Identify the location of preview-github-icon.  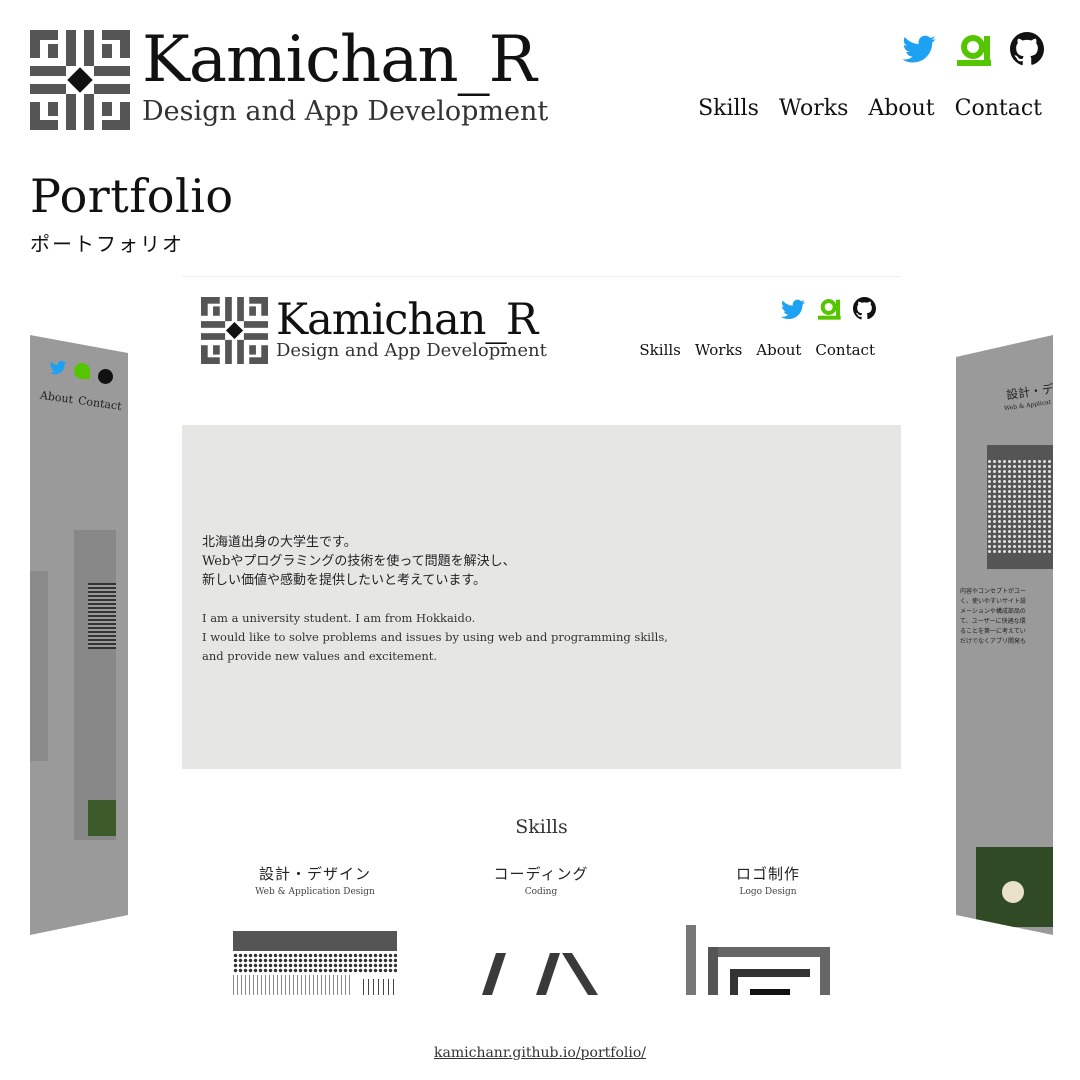
(866, 310).